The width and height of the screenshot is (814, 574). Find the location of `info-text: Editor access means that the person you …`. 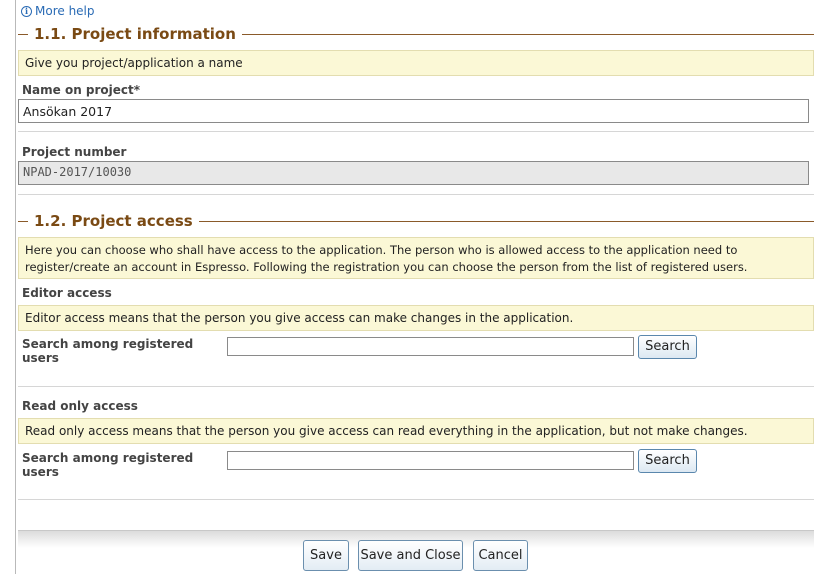

info-text: Editor access means that the person you … is located at coordinates (299, 318).